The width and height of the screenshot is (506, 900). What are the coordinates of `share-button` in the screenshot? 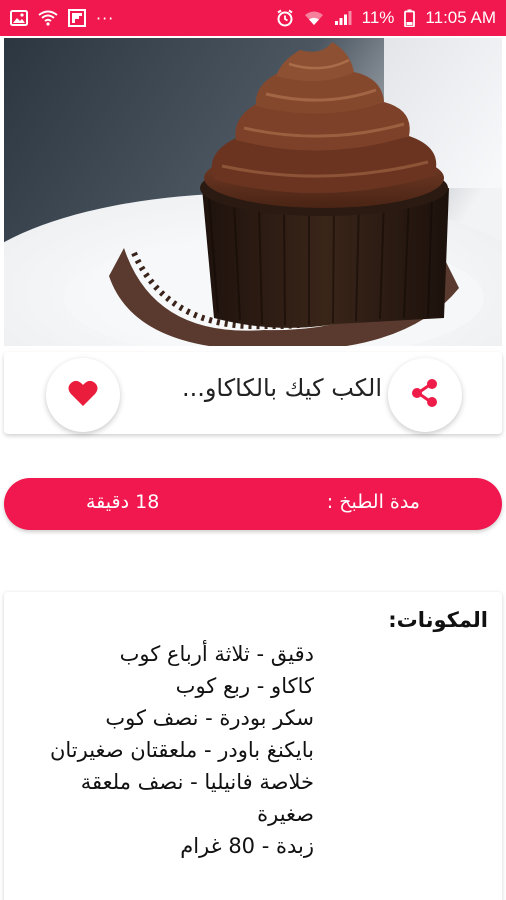 It's located at (425, 395).